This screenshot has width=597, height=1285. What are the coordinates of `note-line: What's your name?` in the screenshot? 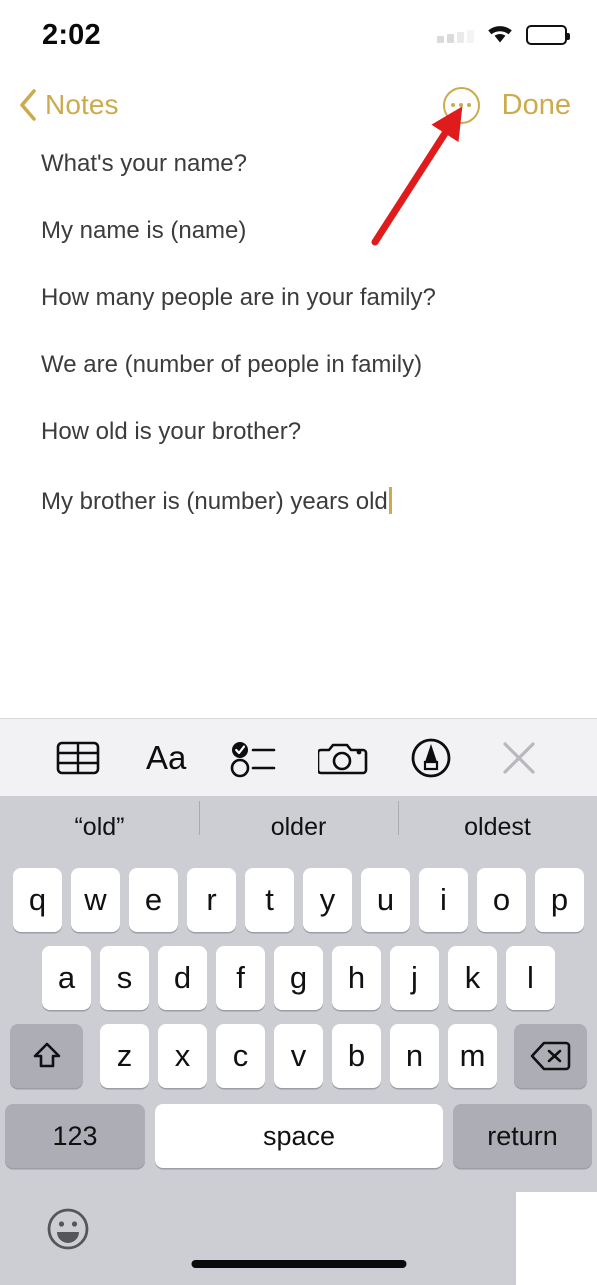 It's located at (144, 163).